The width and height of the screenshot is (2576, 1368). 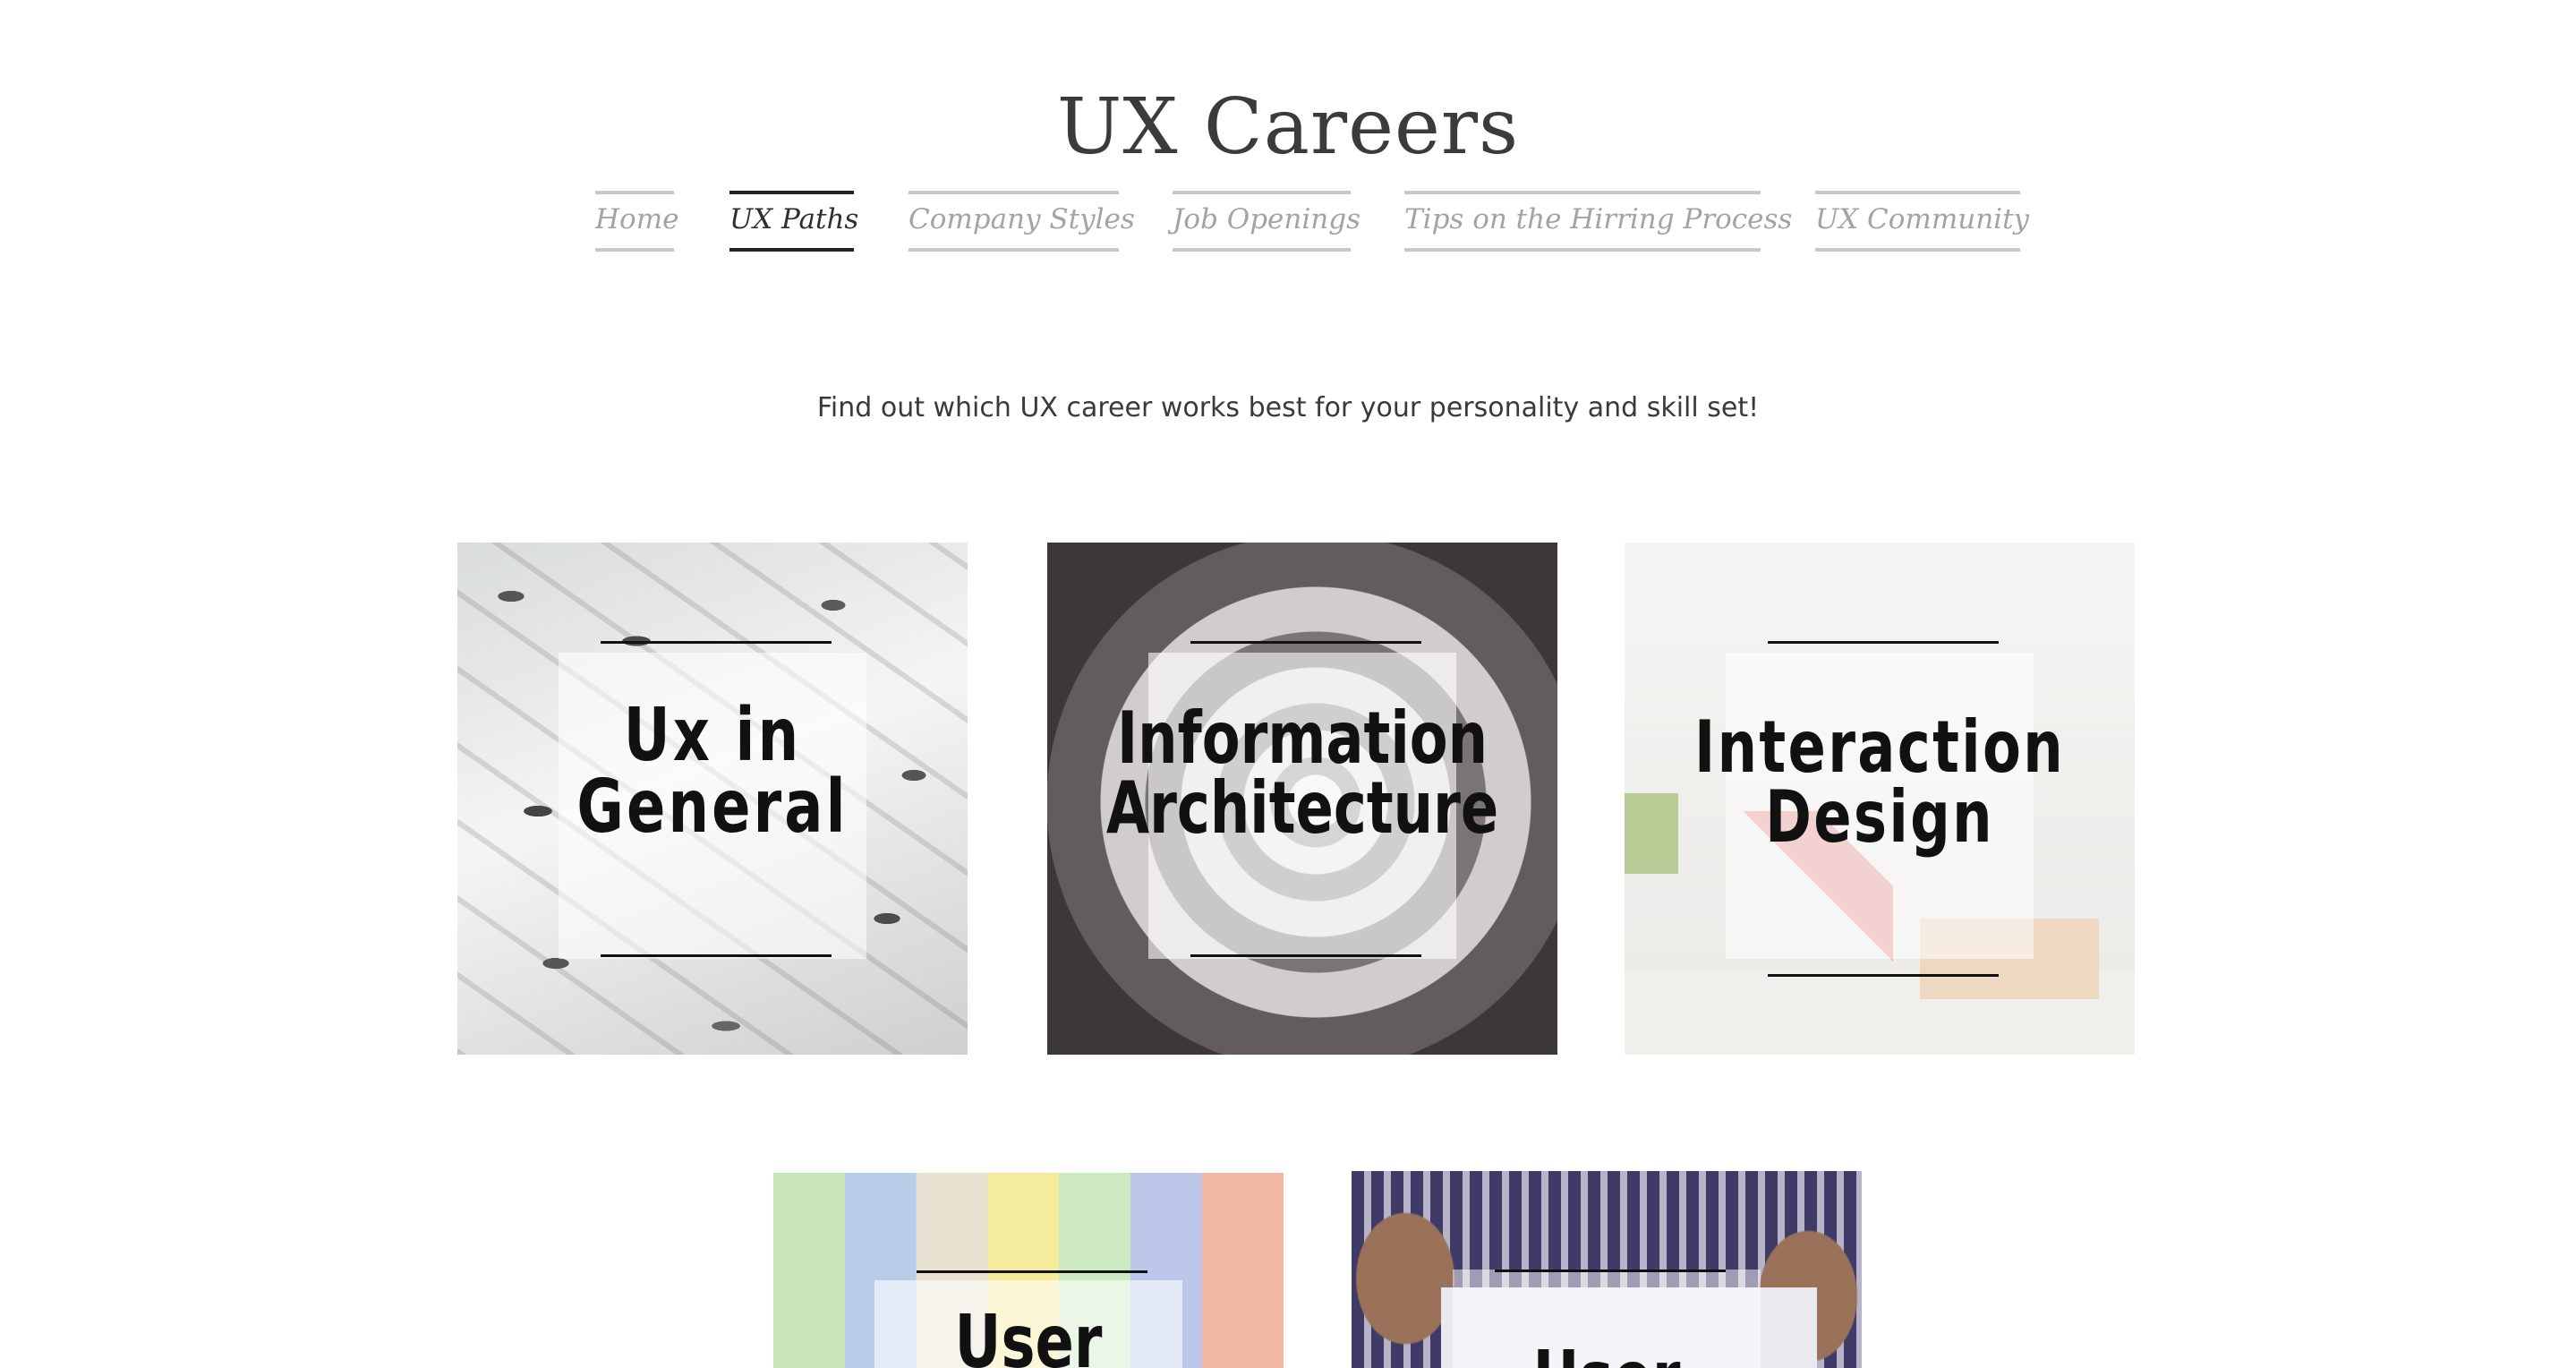 I want to click on card-information-architecture: Information Architecture, so click(x=1302, y=799).